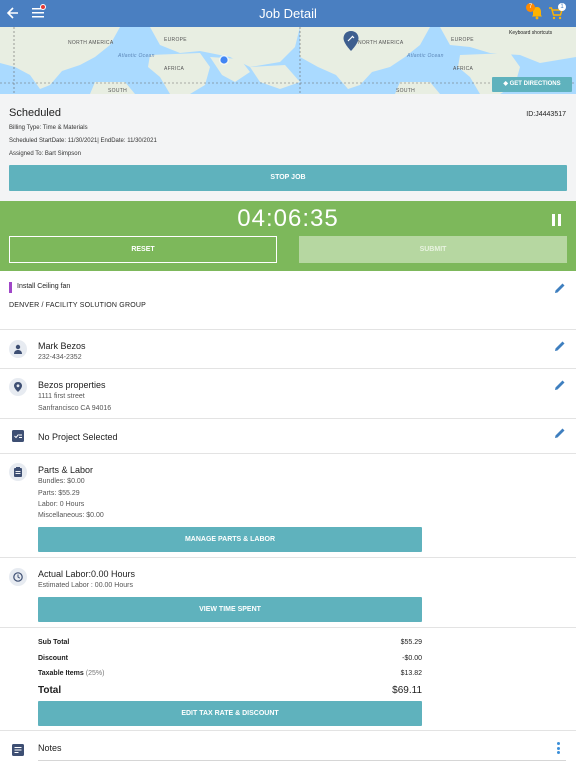 The height and width of the screenshot is (768, 576). I want to click on get-directions-button: ◆ GET DIRECTIONS, so click(532, 84).